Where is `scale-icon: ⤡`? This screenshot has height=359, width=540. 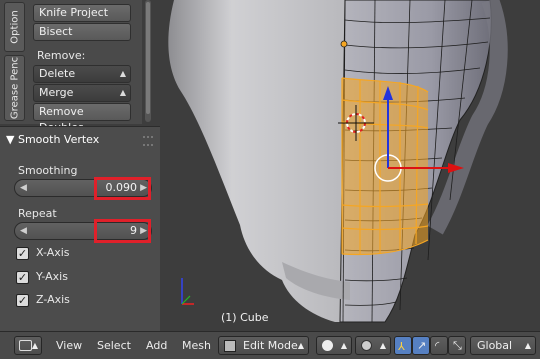
scale-icon: ⤡ is located at coordinates (457, 345).